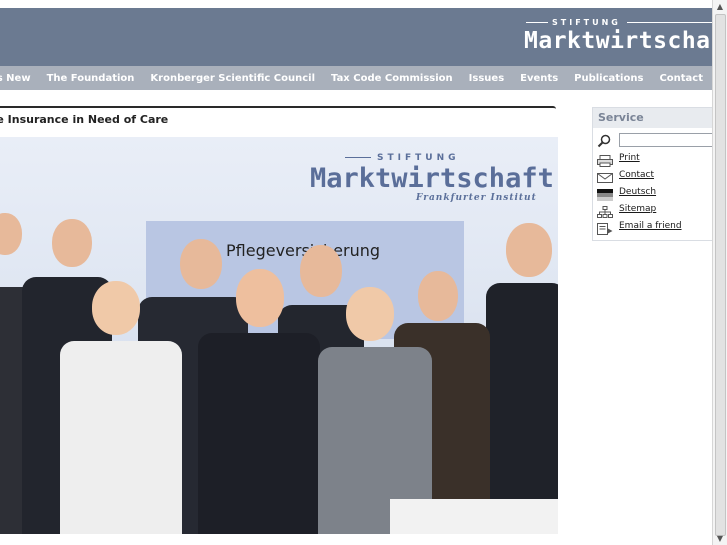 The width and height of the screenshot is (727, 545). What do you see at coordinates (486, 78) in the screenshot?
I see `nav-issues: Issues` at bounding box center [486, 78].